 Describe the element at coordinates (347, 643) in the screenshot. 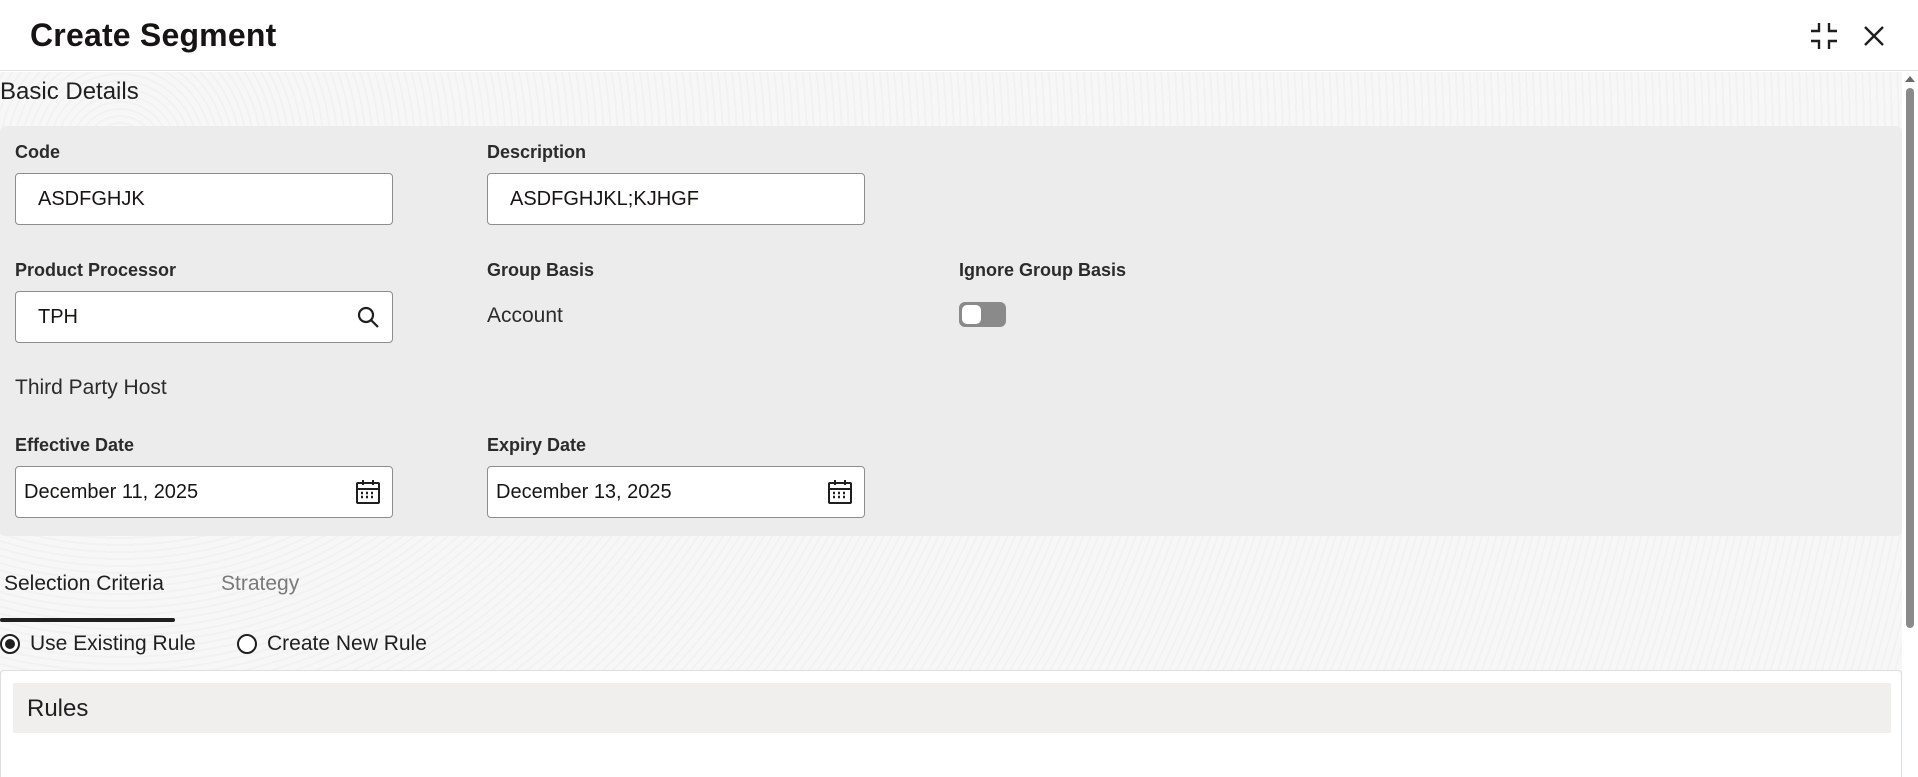

I see `radio-label: Create New Rule` at that location.